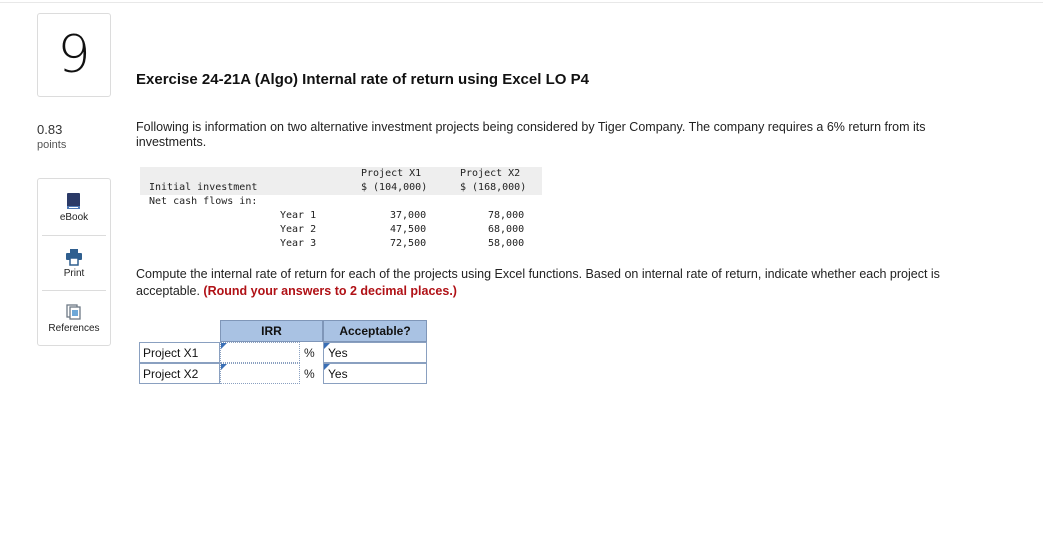 The height and width of the screenshot is (539, 1043). Describe the element at coordinates (203, 201) in the screenshot. I see `net-cash-flows-label: Net cash flows in:` at that location.